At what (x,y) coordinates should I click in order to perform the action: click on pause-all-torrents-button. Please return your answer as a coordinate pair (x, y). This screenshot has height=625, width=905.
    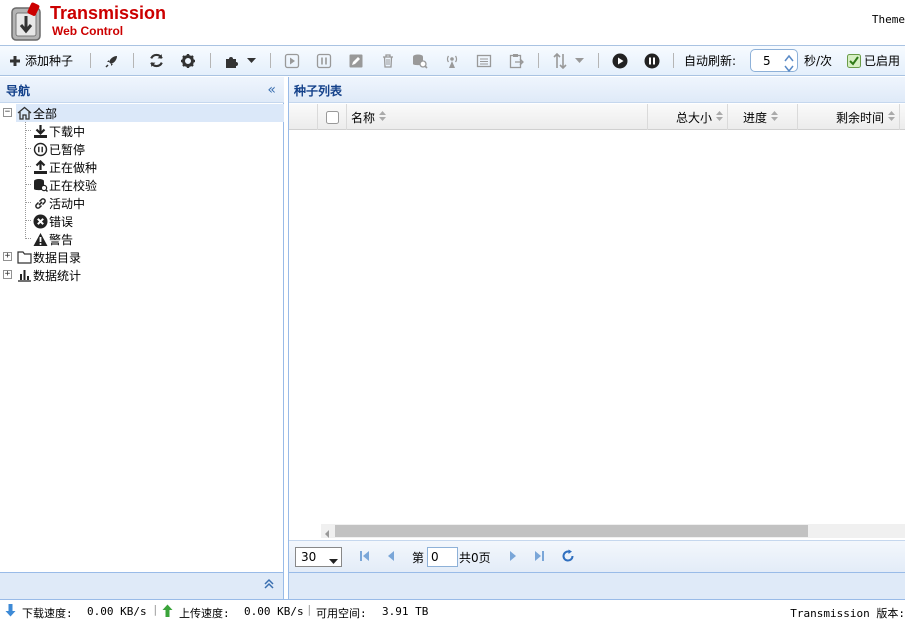
    Looking at the image, I should click on (652, 60).